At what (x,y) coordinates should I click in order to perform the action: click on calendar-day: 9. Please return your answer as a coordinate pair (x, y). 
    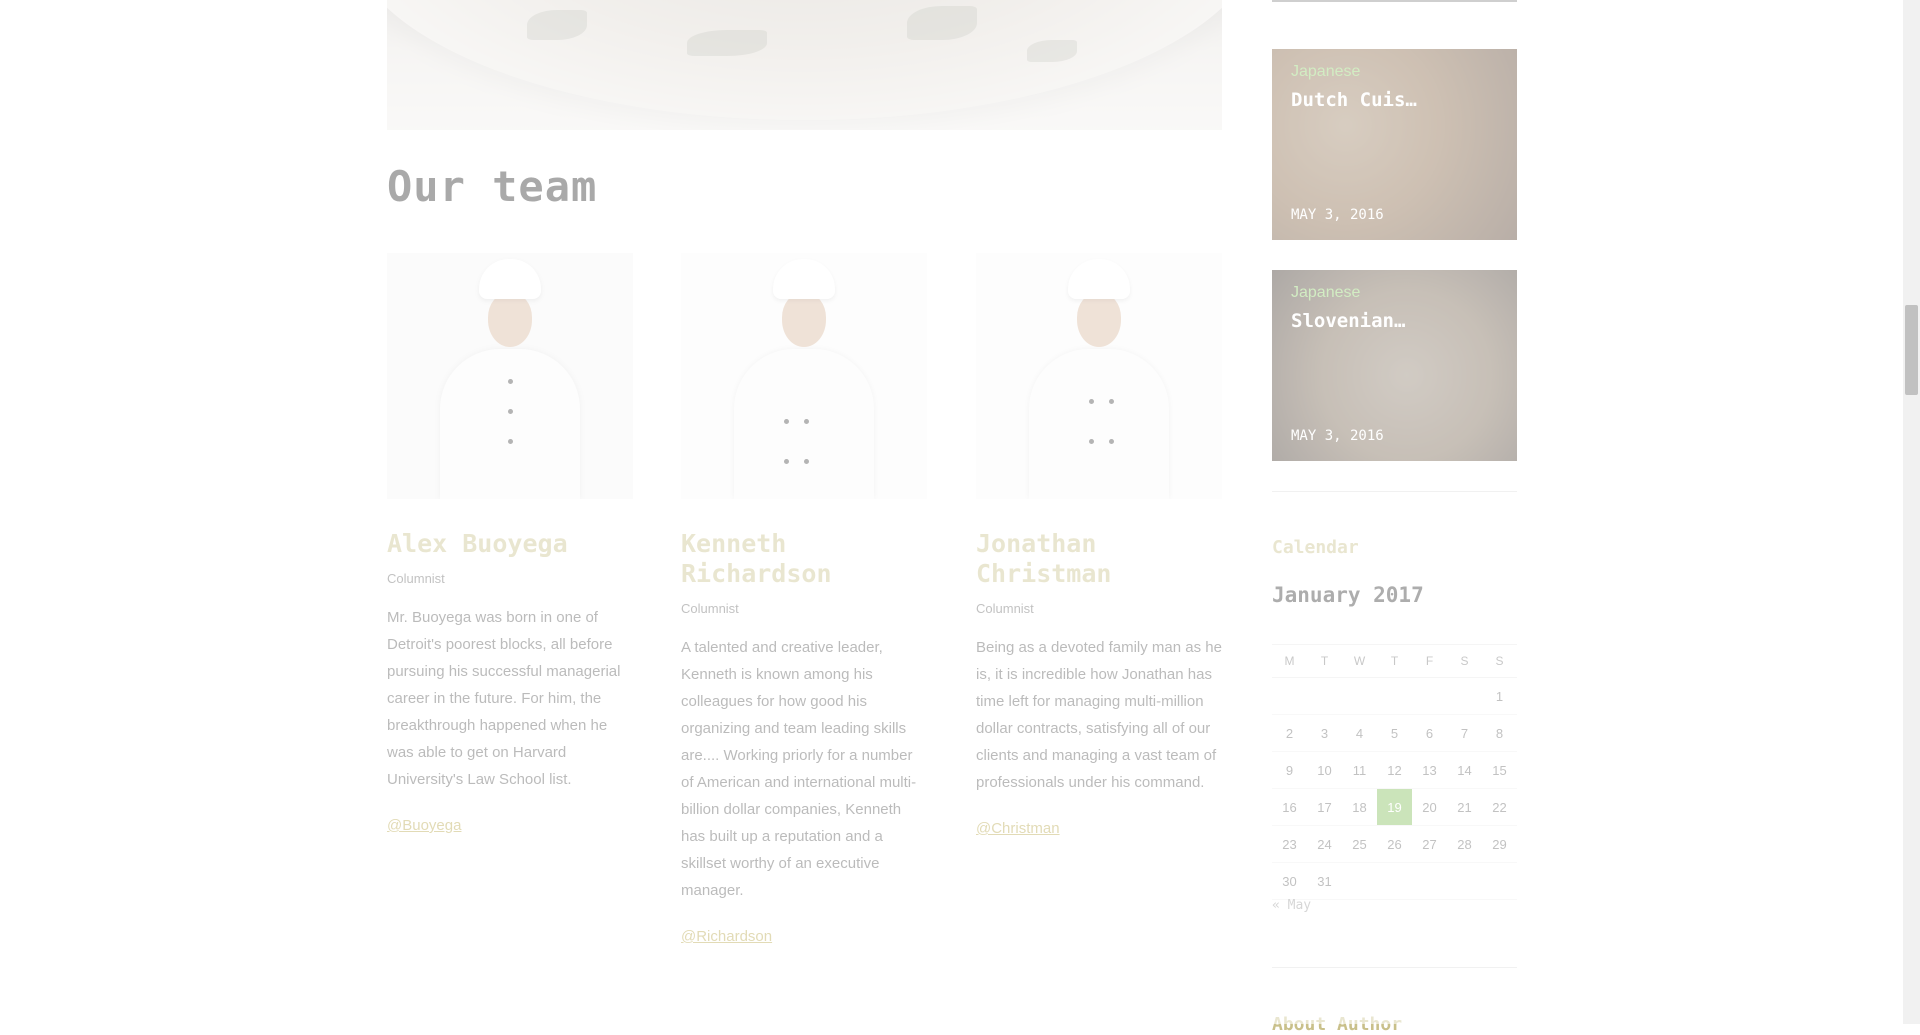
    Looking at the image, I should click on (1289, 770).